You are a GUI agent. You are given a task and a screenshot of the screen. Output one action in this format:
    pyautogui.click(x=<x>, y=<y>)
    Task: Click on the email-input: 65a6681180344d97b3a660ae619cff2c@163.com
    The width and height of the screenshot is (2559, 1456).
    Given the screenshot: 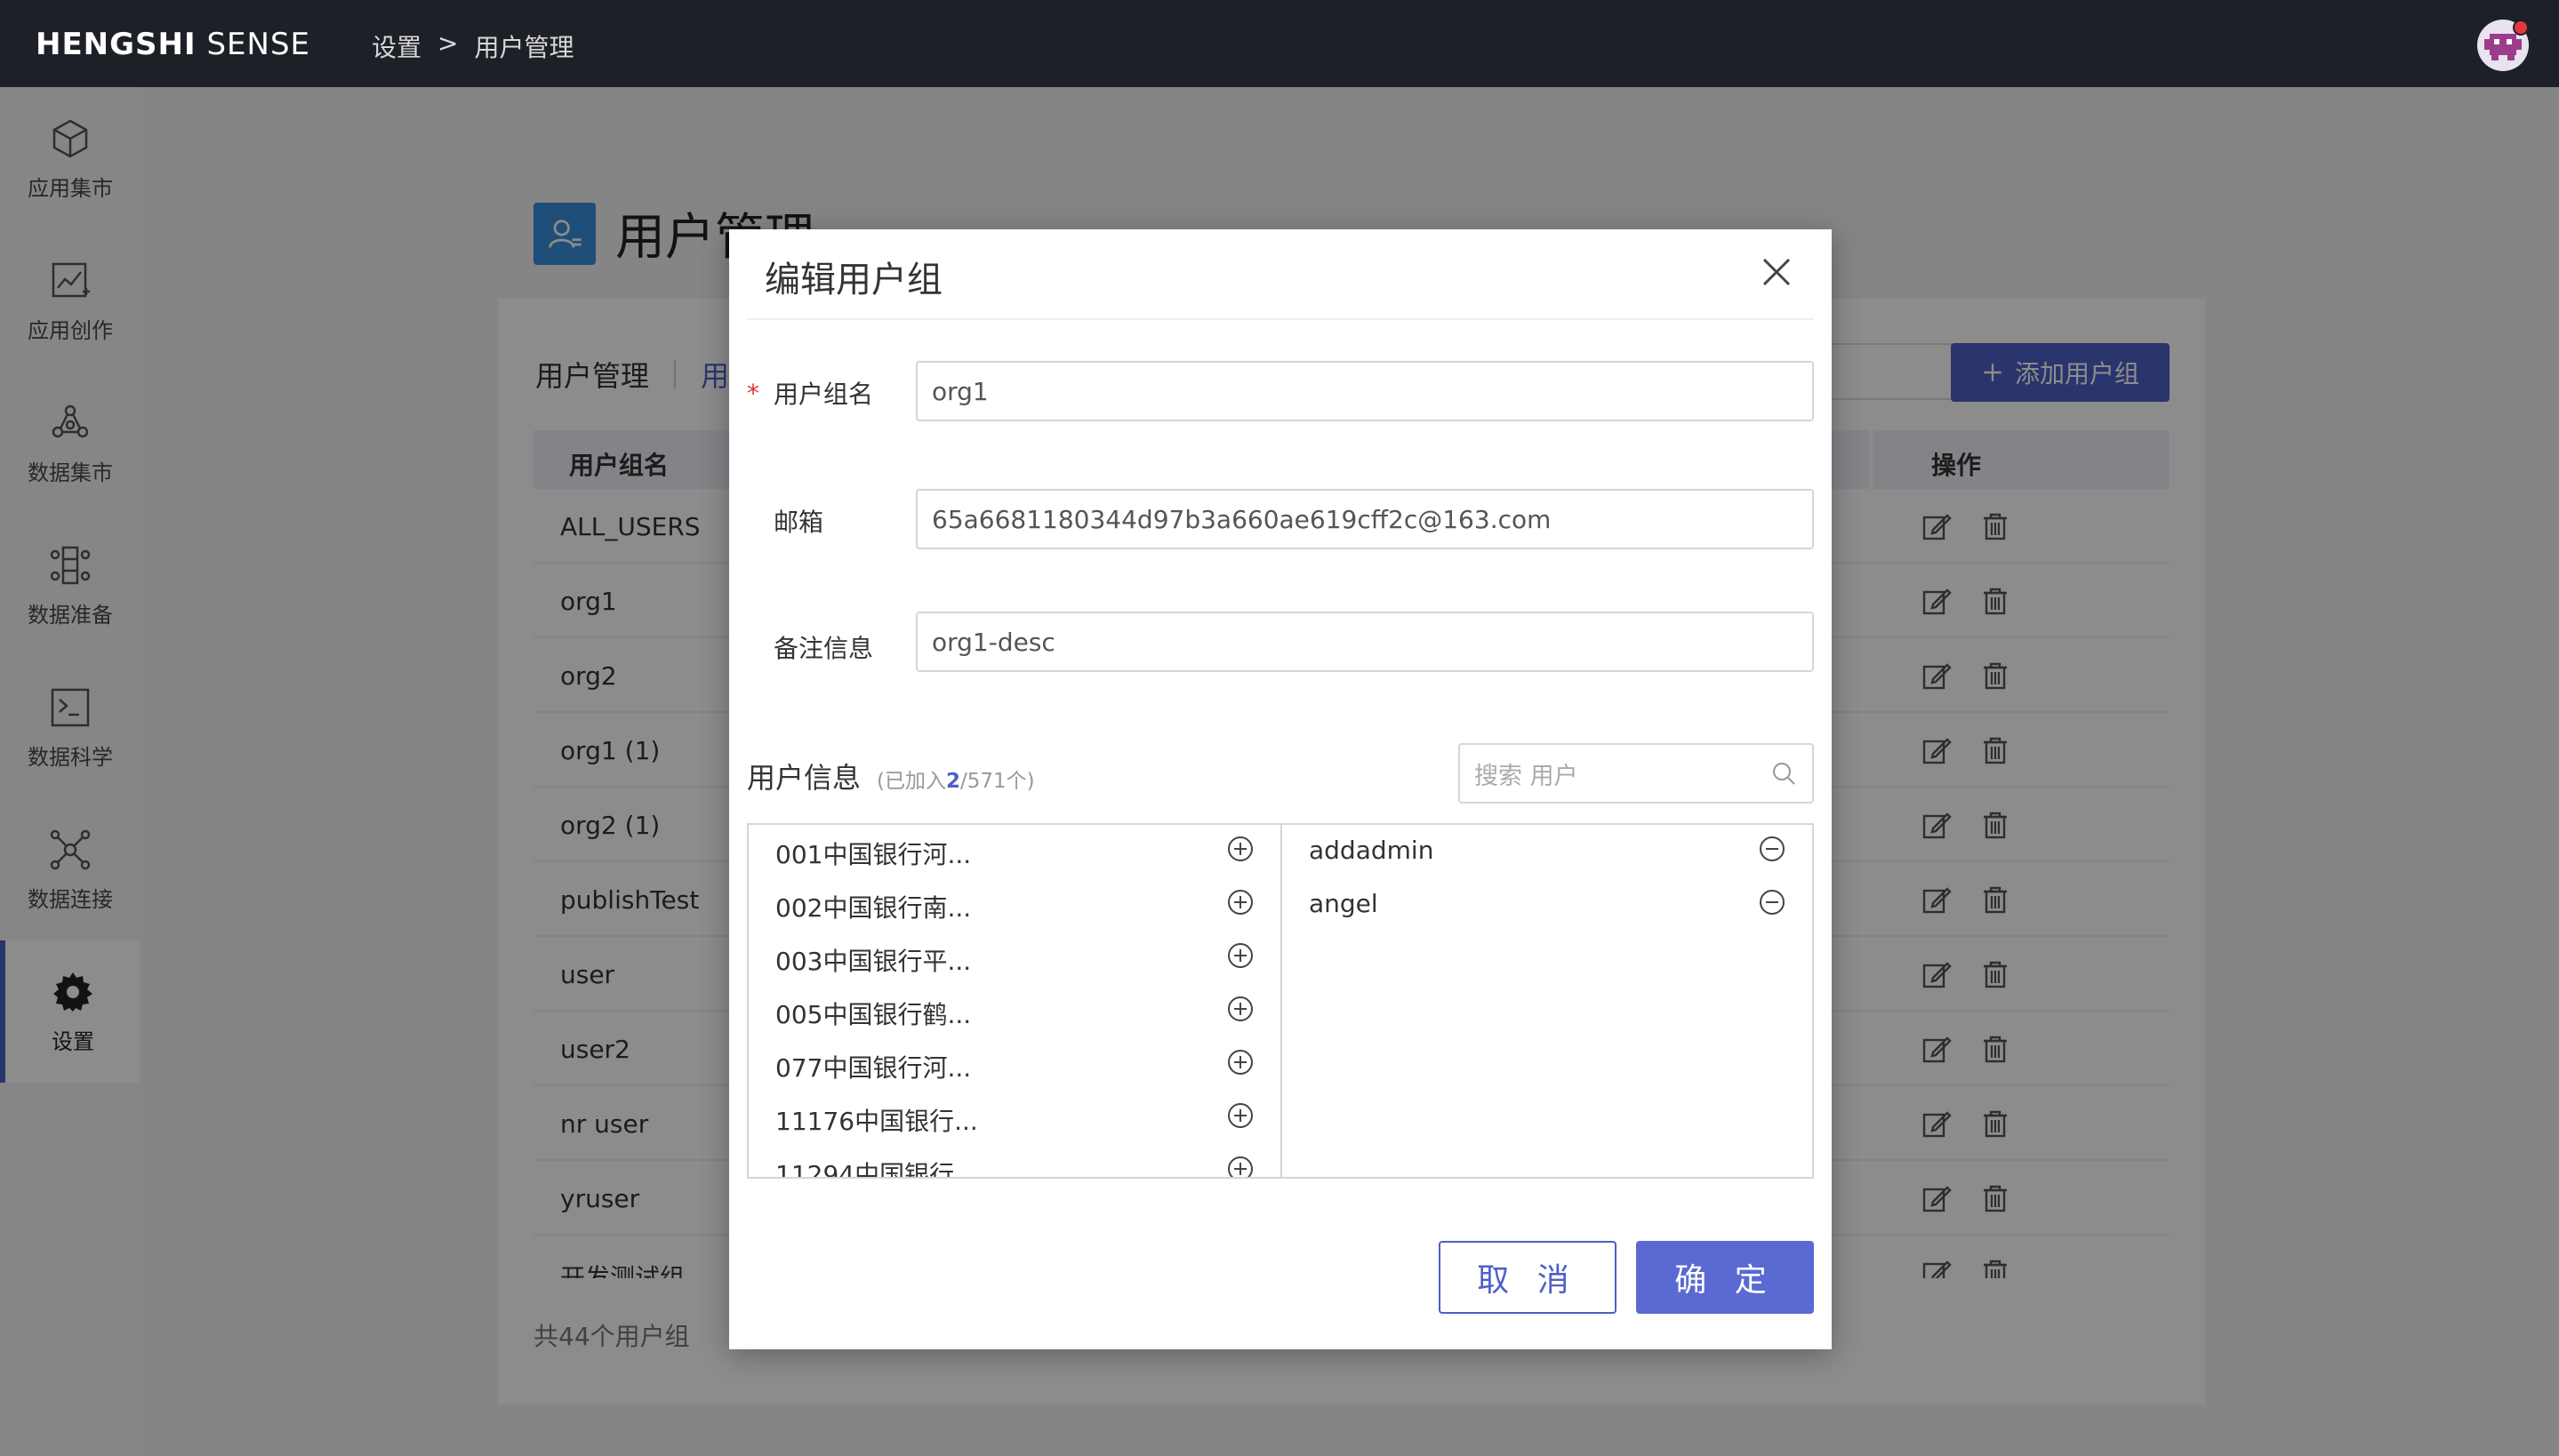 What is the action you would take?
    pyautogui.click(x=1365, y=519)
    